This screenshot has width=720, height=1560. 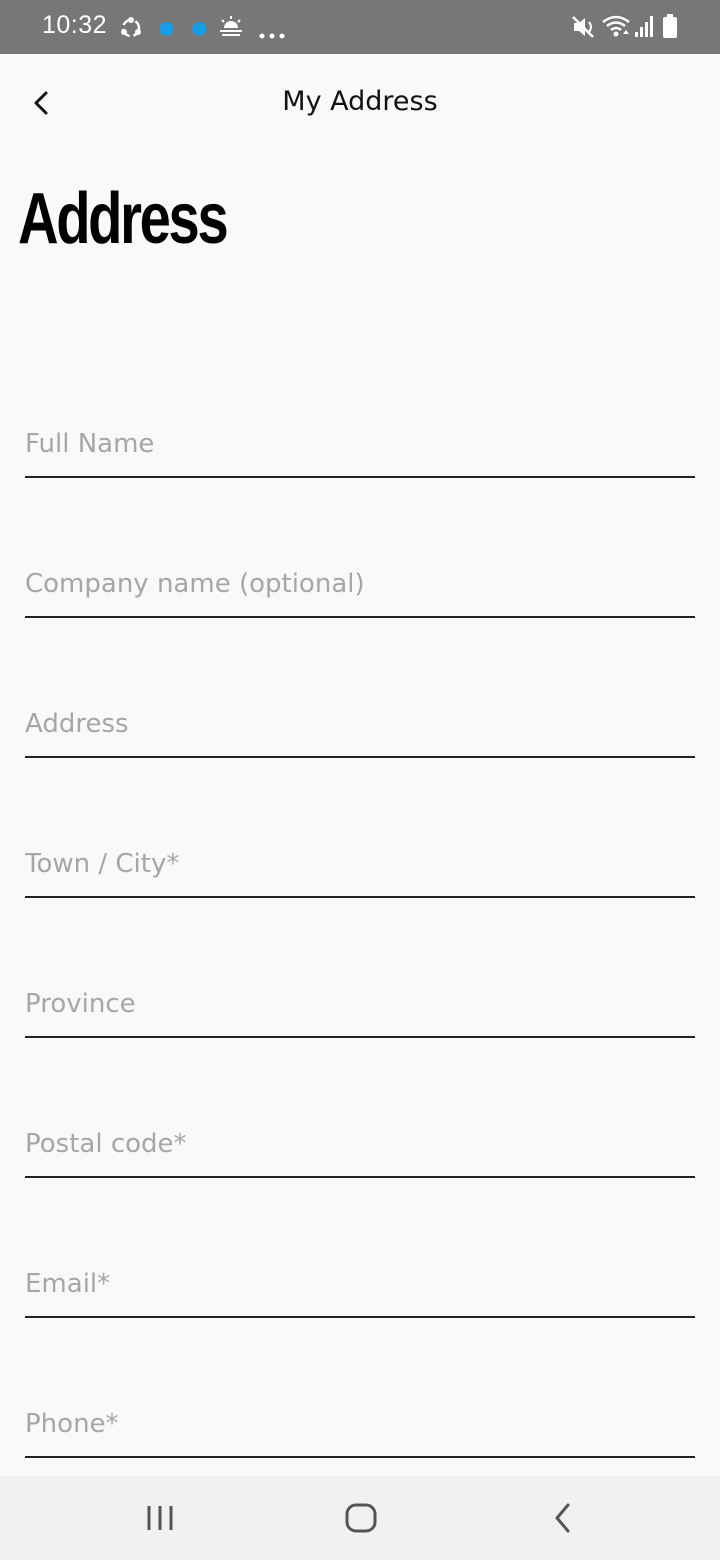 I want to click on more-dots-icon, so click(x=272, y=33).